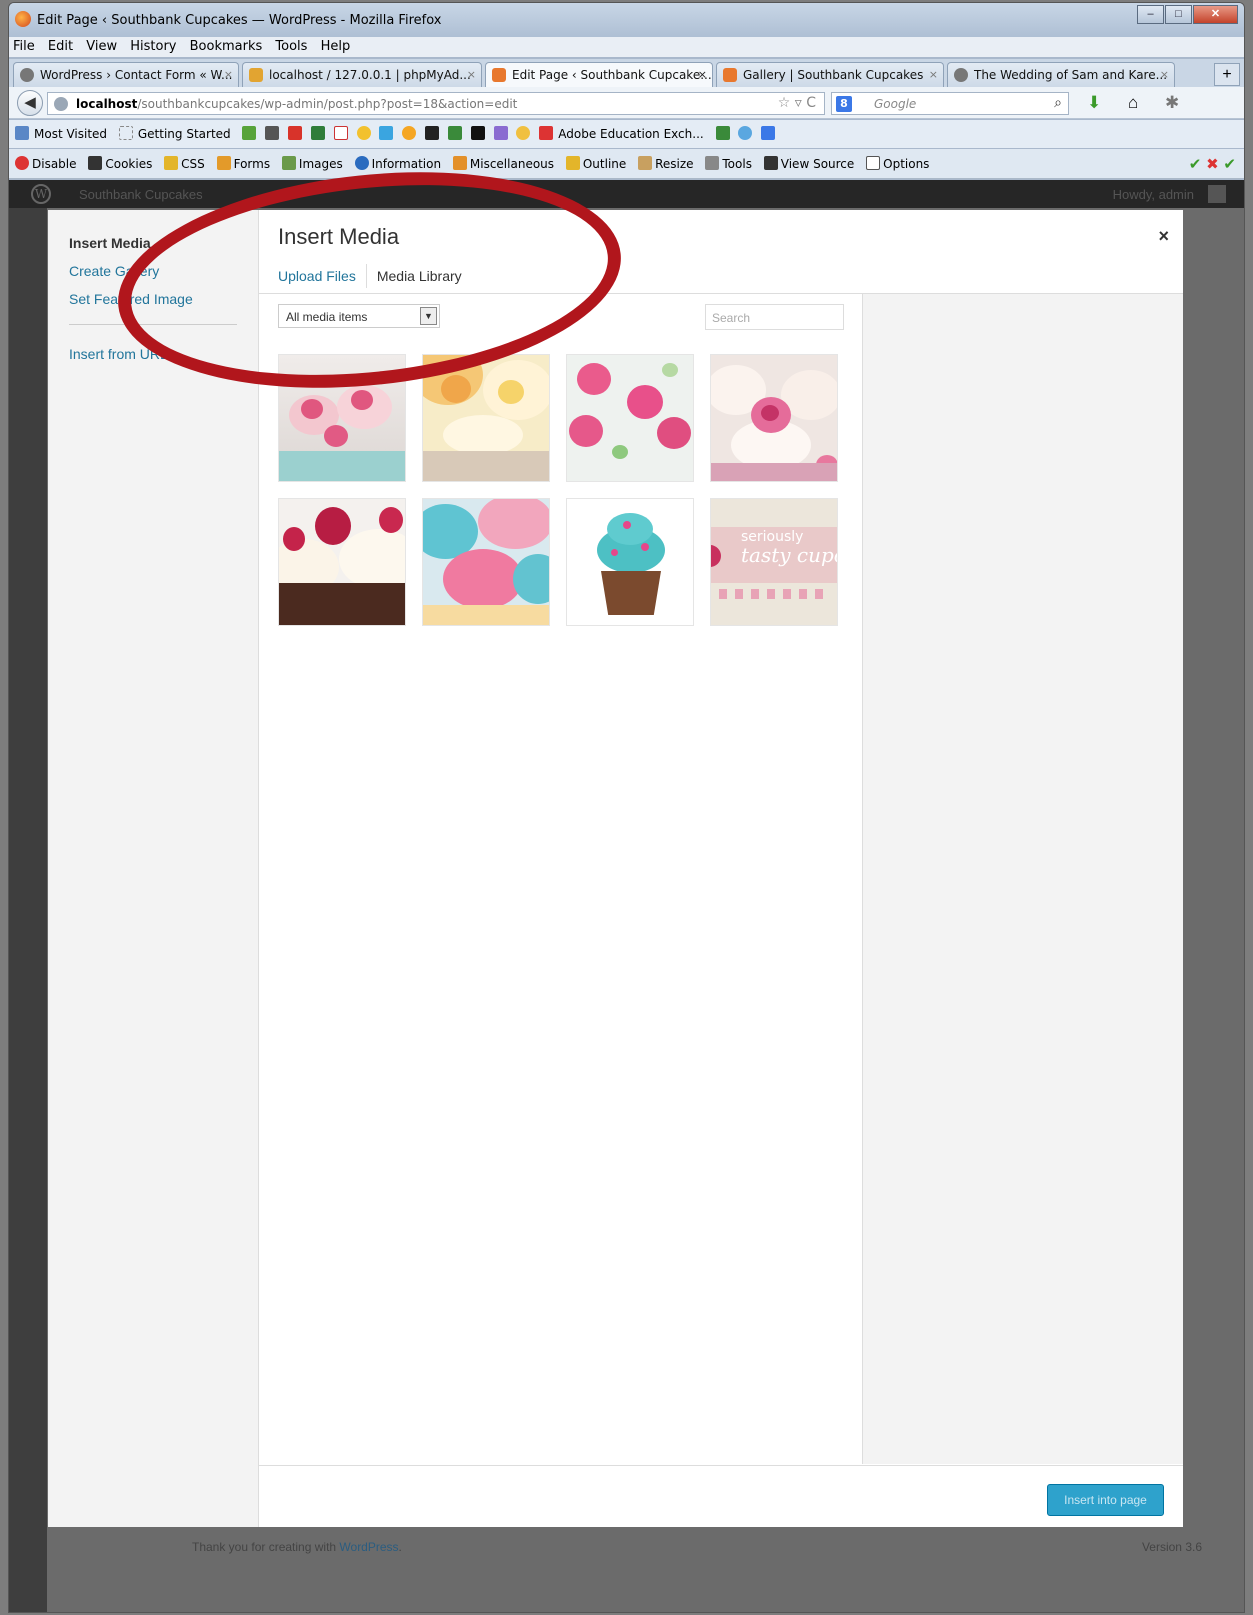 The height and width of the screenshot is (1615, 1253). What do you see at coordinates (400, 1547) in the screenshot?
I see `footer-period: .` at bounding box center [400, 1547].